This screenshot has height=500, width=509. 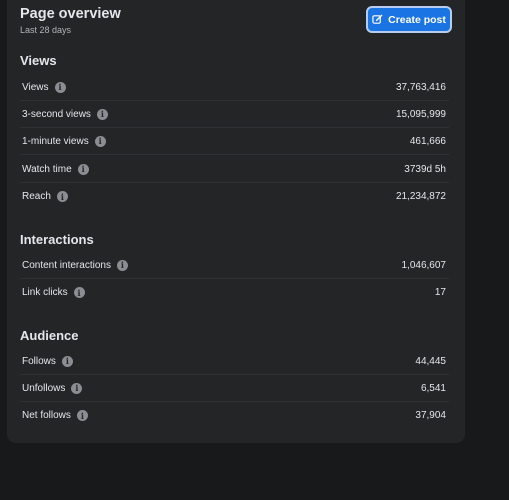 I want to click on metric-label: Link clicks, so click(x=45, y=292).